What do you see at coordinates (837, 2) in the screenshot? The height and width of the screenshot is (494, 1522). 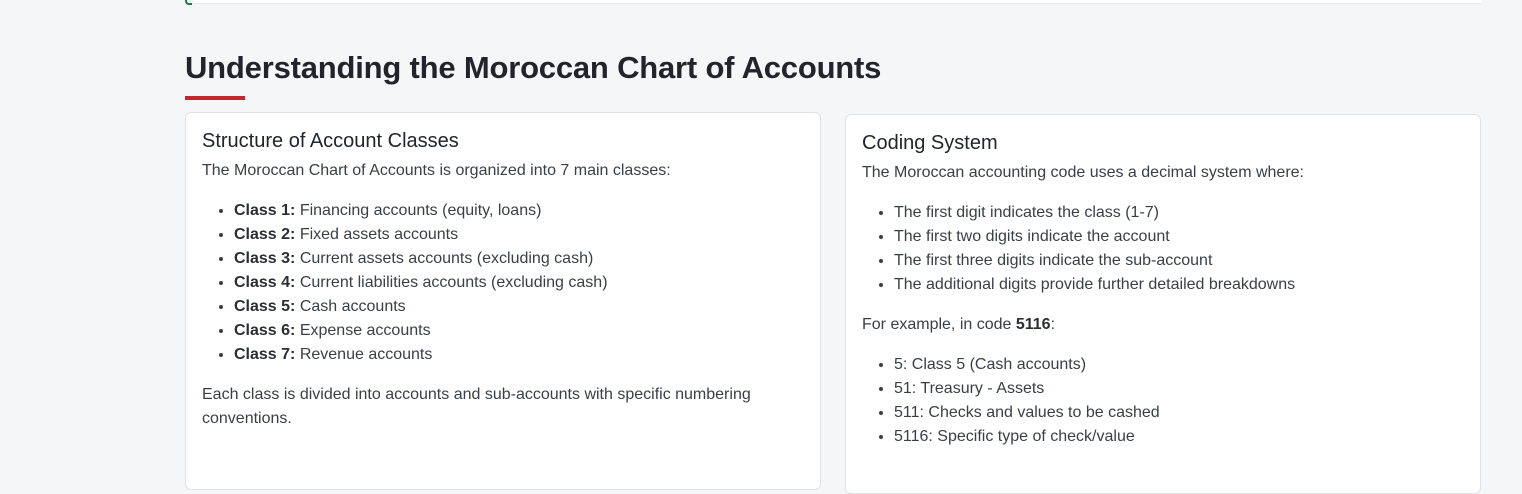 I see `top-strip` at bounding box center [837, 2].